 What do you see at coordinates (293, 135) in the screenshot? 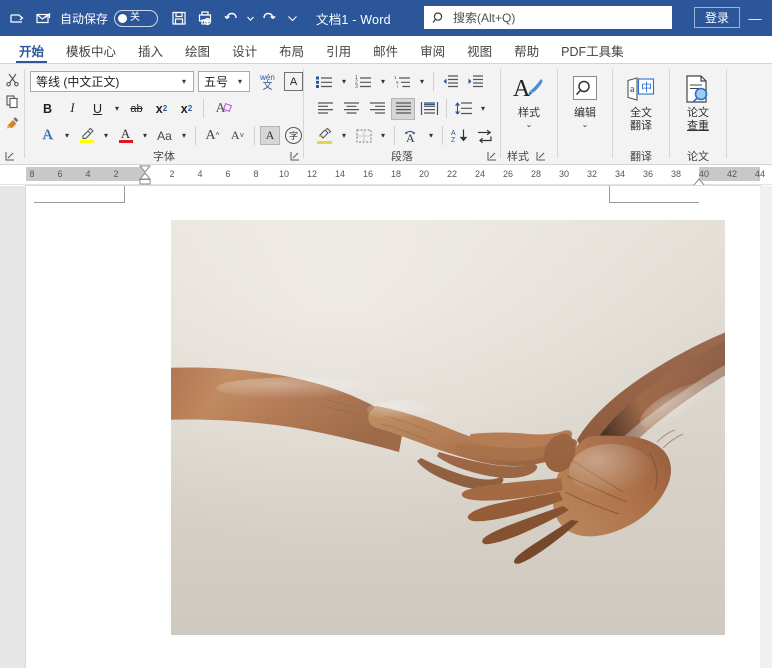
I see `enclose-character-icon: 字` at bounding box center [293, 135].